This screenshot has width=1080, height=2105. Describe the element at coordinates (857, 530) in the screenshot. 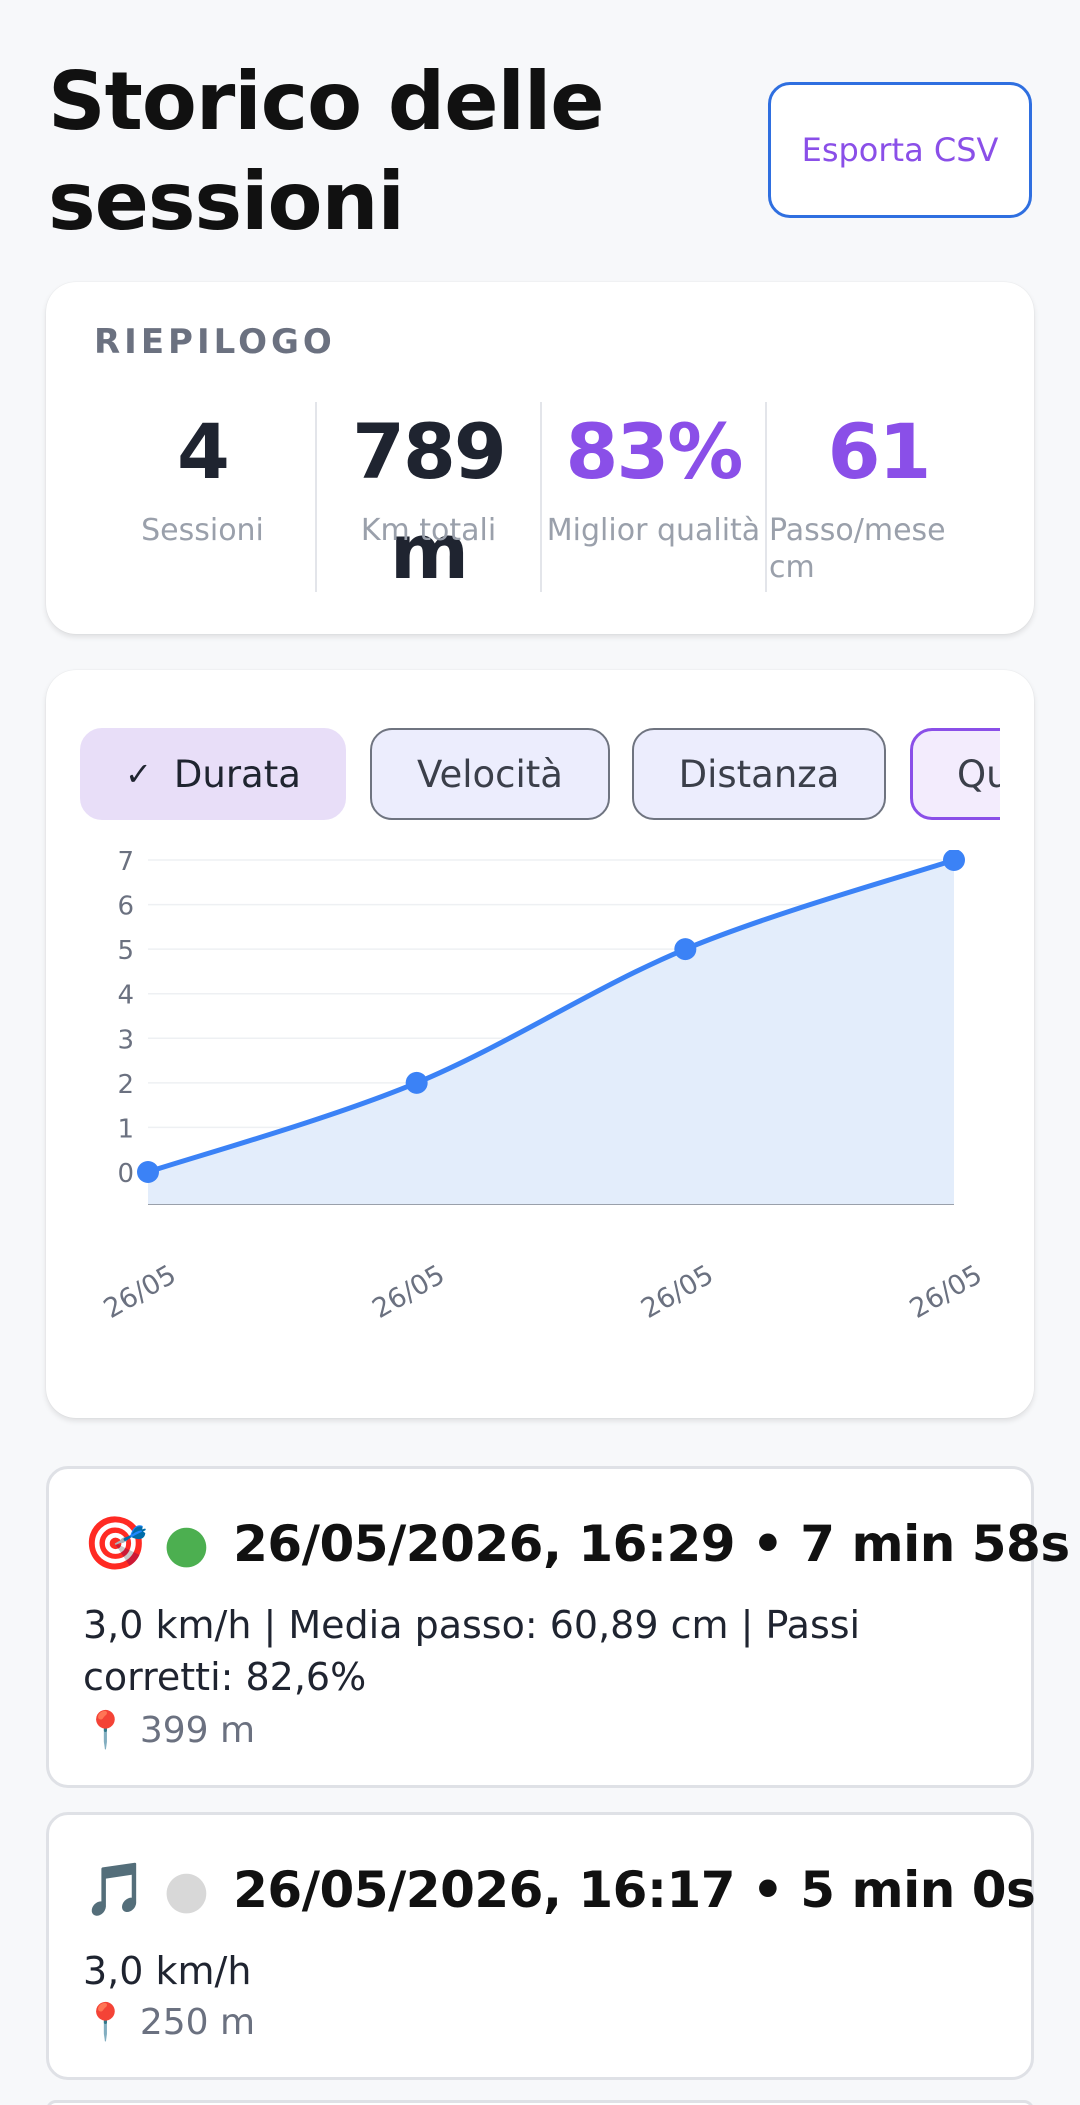

I see `stat-label: Passo/mese` at that location.